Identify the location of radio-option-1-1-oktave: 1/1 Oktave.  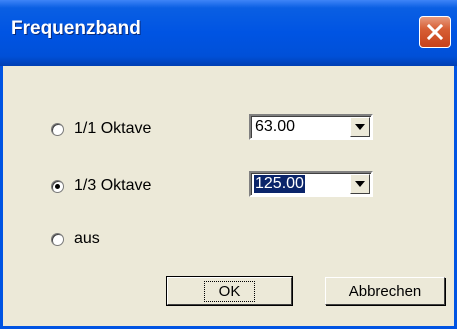
(101, 129).